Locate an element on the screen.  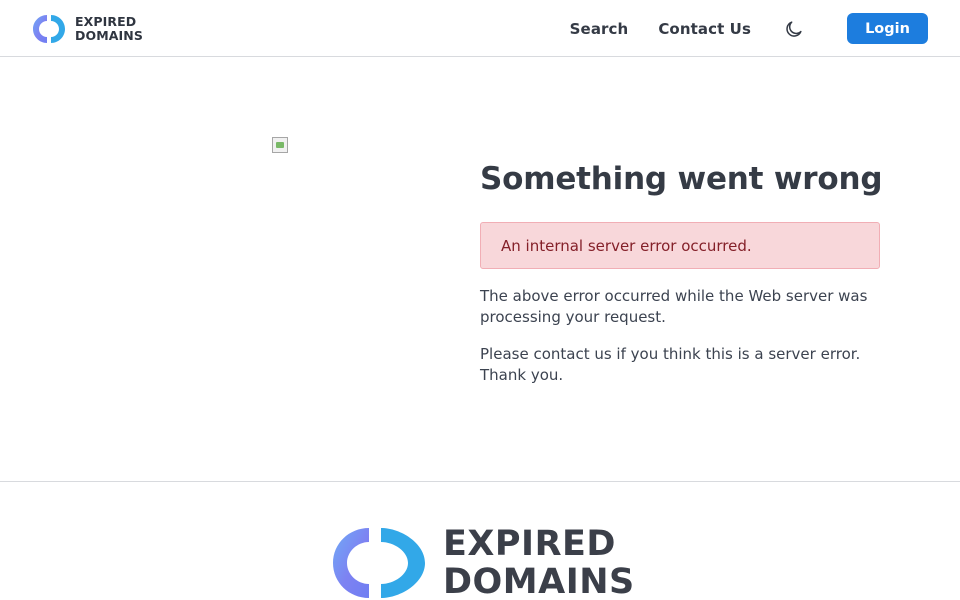
brand-logo-link: EXPIRED DOMAINS is located at coordinates (96, 29).